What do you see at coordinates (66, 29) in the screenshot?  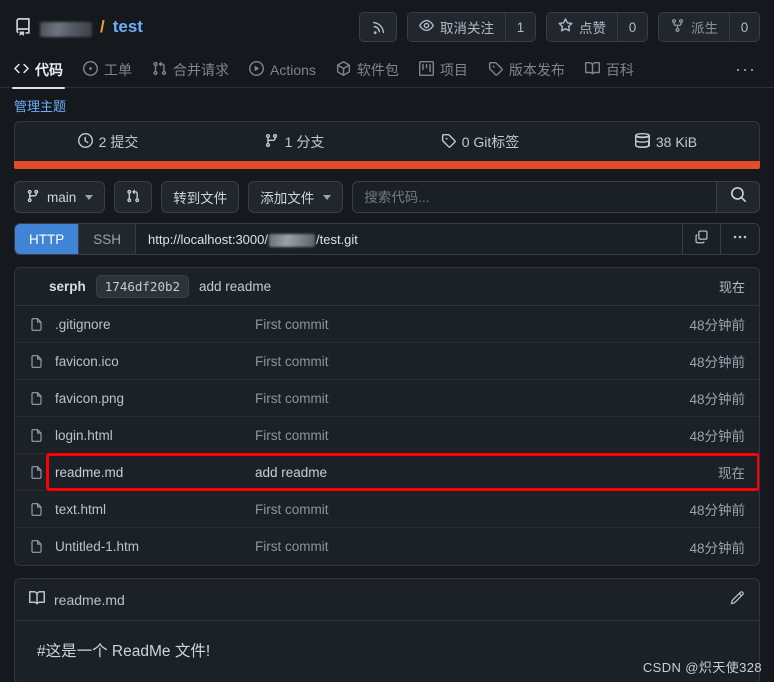 I see `repo-owner-redacted` at bounding box center [66, 29].